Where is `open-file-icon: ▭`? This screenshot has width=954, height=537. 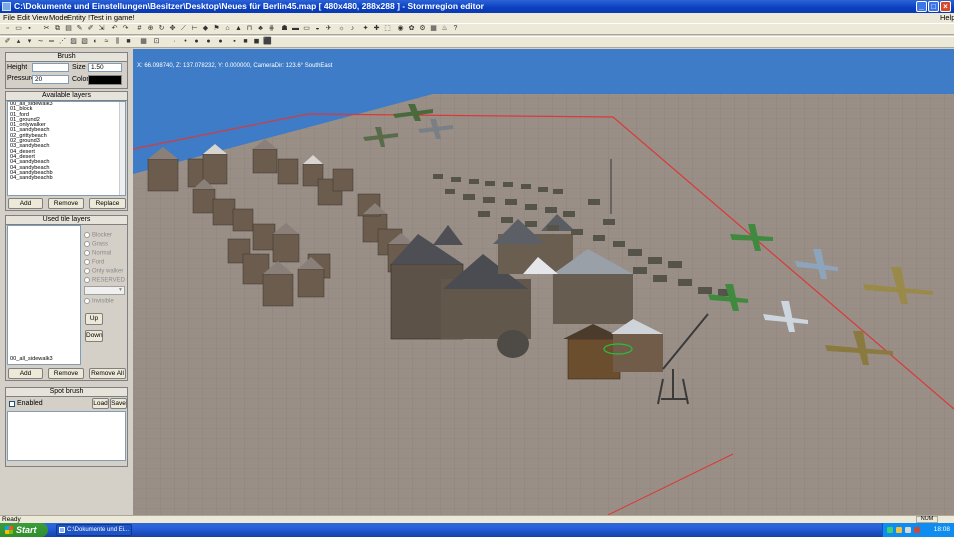 open-file-icon: ▭ is located at coordinates (18, 29).